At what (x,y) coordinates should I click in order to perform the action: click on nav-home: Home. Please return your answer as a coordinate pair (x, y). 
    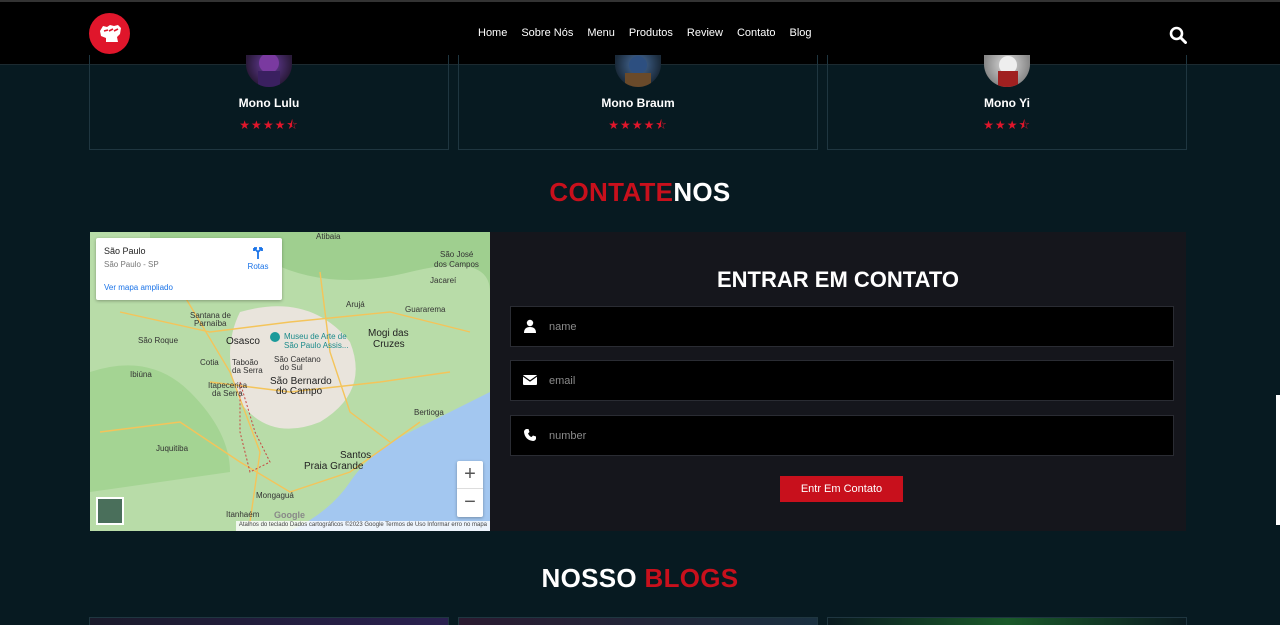
    Looking at the image, I should click on (492, 33).